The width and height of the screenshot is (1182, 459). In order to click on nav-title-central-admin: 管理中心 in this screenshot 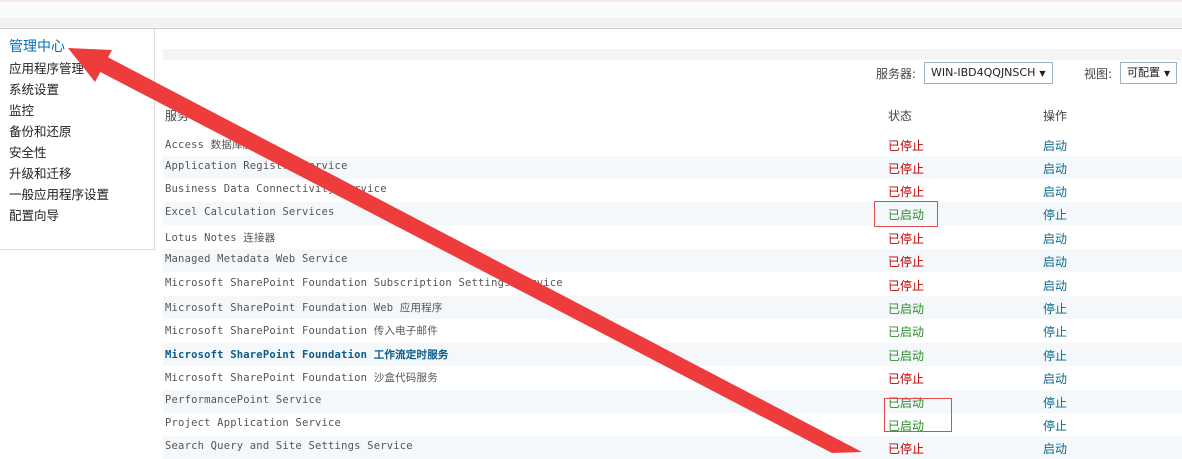, I will do `click(37, 46)`.